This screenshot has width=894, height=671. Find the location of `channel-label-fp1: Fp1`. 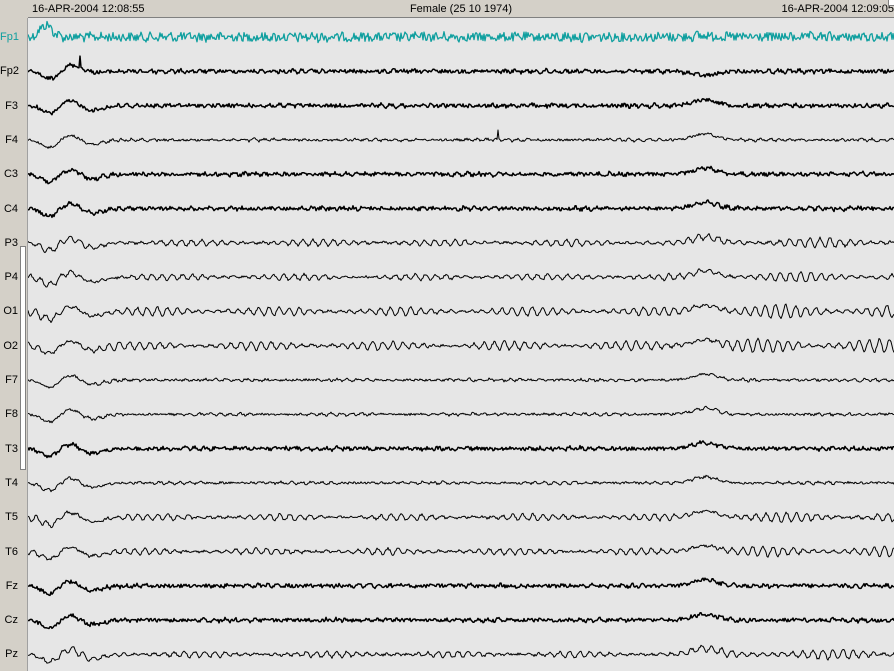

channel-label-fp1: Fp1 is located at coordinates (13, 37).